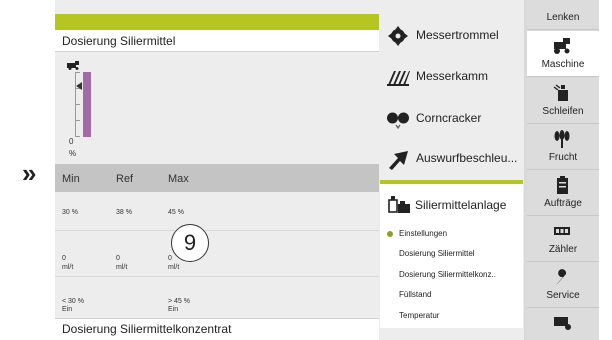 This screenshot has width=612, height=340. What do you see at coordinates (70, 212) in the screenshot?
I see `row1-min: 30 %` at bounding box center [70, 212].